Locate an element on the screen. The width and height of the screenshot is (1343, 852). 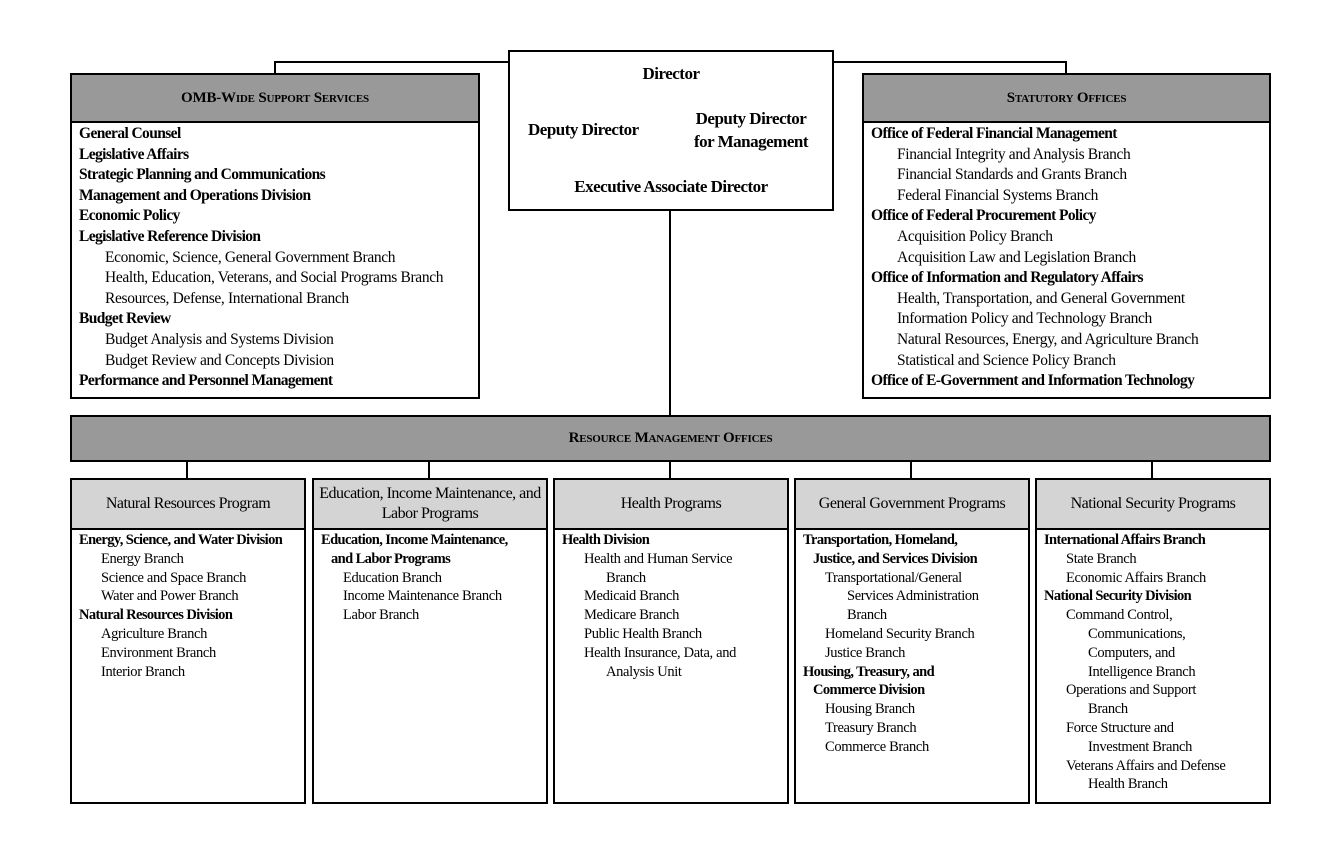
branch-label: Intelligence Branch is located at coordinates (1142, 671).